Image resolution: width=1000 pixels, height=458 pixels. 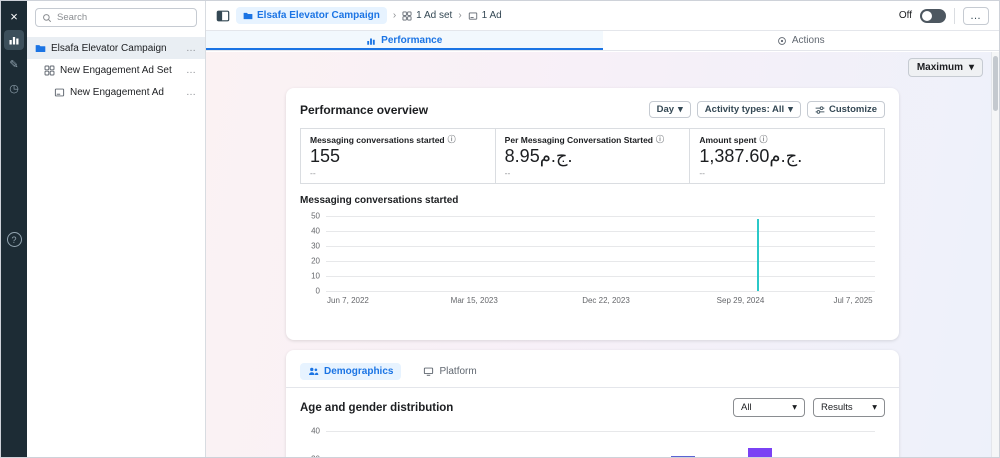 What do you see at coordinates (954, 15) in the screenshot?
I see `divider` at bounding box center [954, 15].